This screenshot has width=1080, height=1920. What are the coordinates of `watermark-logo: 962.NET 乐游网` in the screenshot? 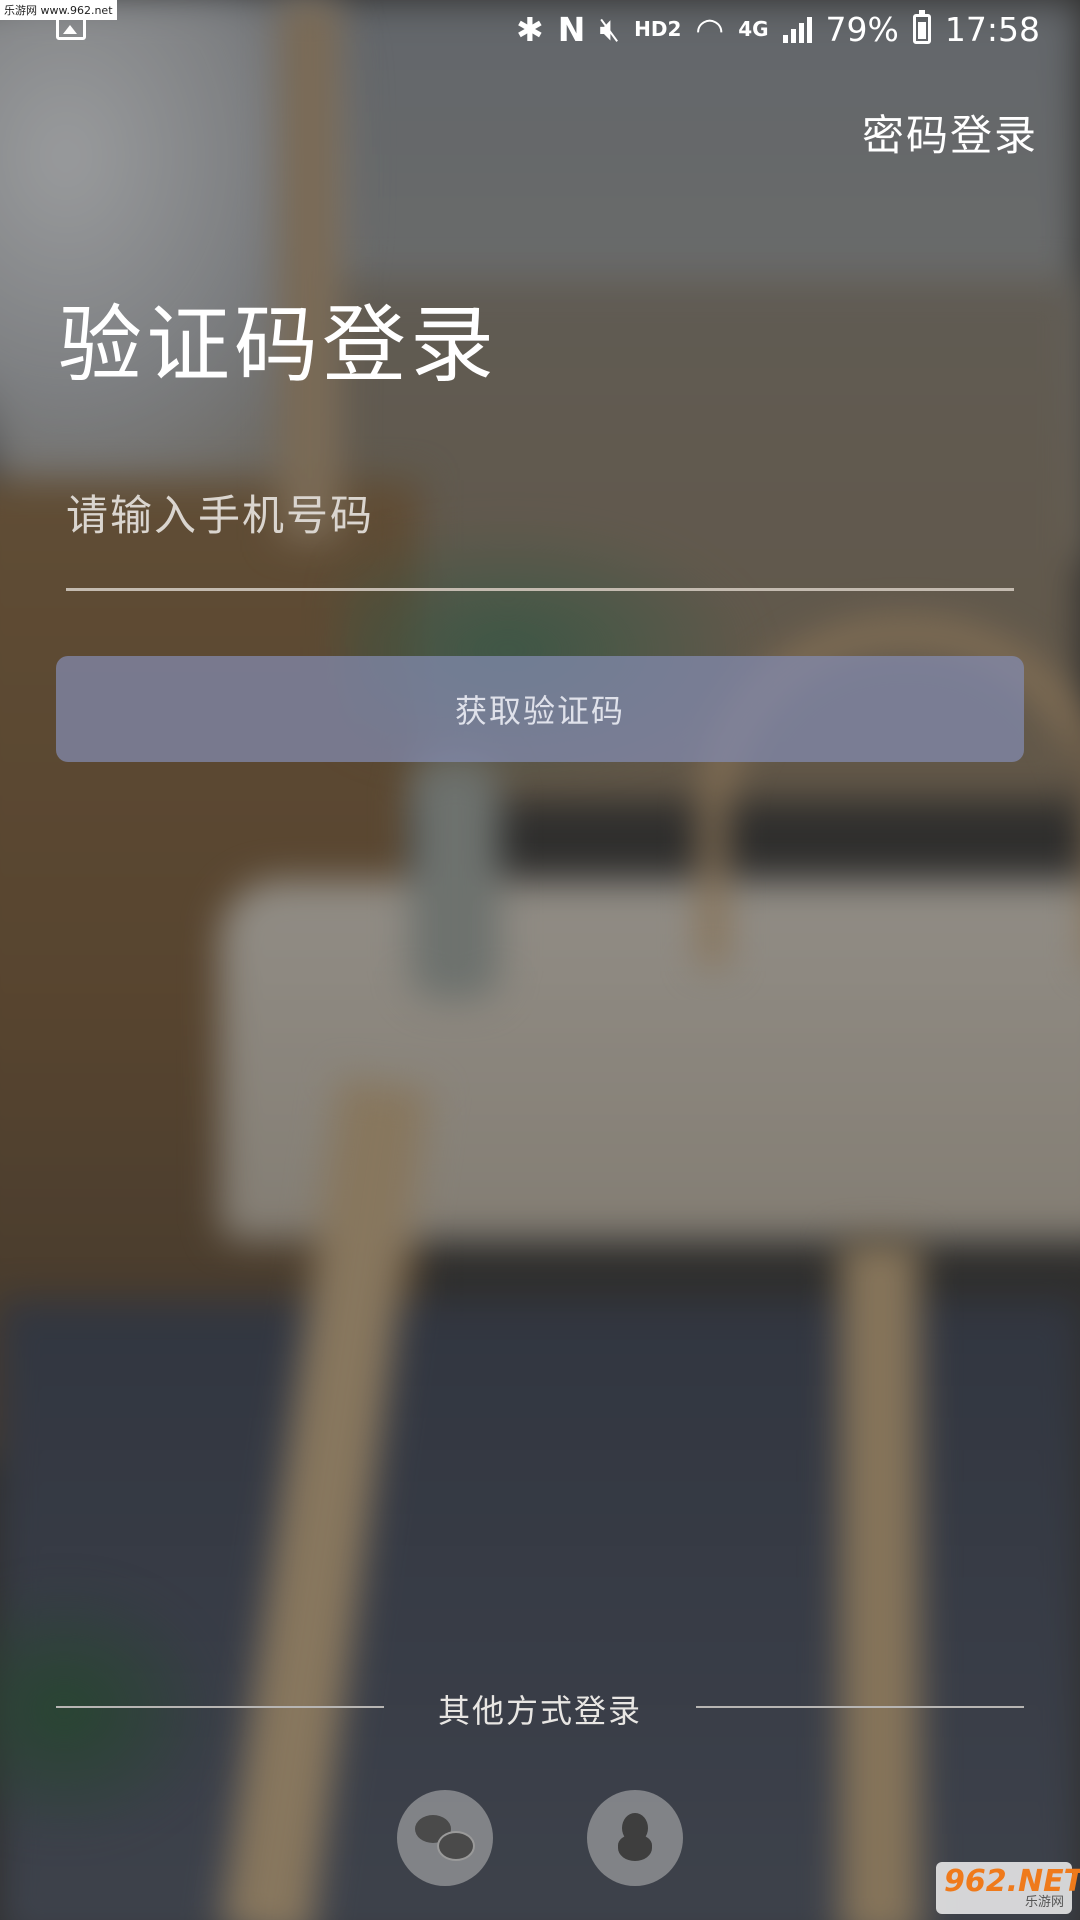 It's located at (1008, 1888).